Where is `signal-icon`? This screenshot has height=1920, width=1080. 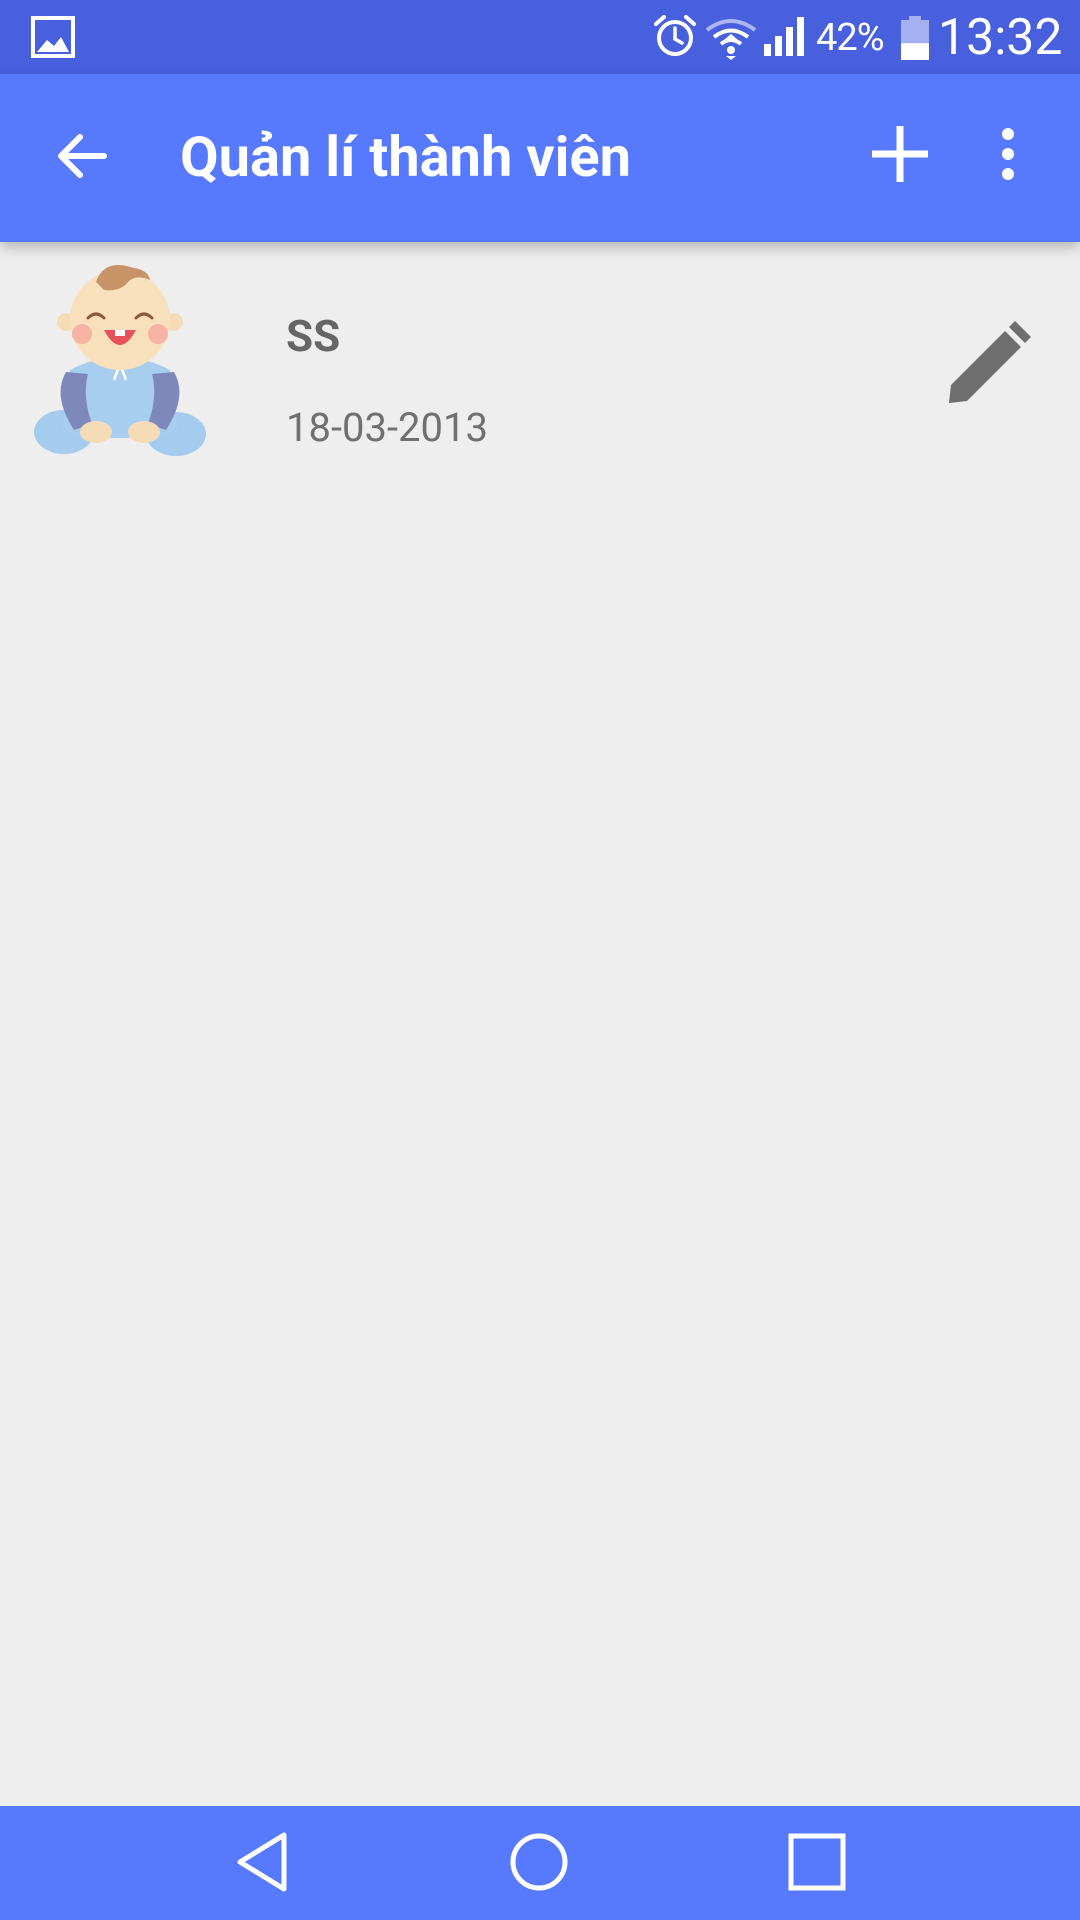 signal-icon is located at coordinates (787, 36).